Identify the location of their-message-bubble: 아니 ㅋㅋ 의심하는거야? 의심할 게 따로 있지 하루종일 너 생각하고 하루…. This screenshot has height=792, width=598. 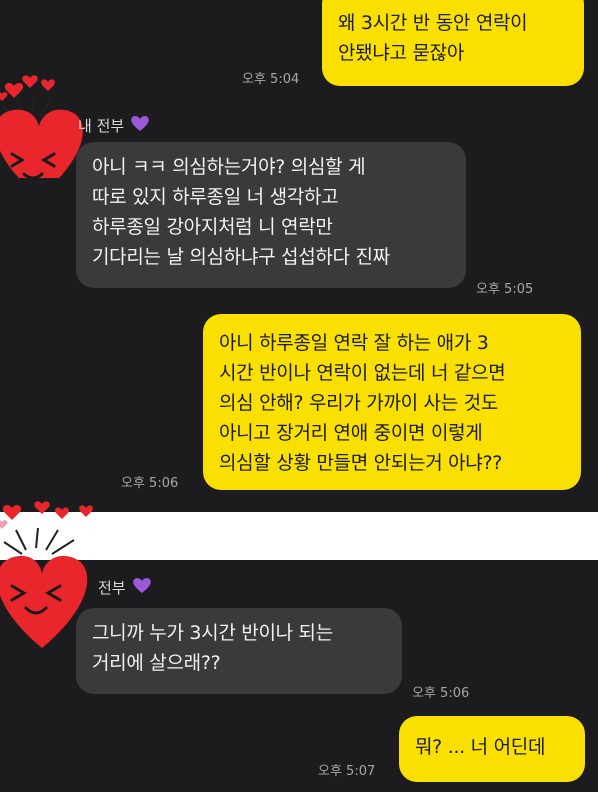
(271, 215).